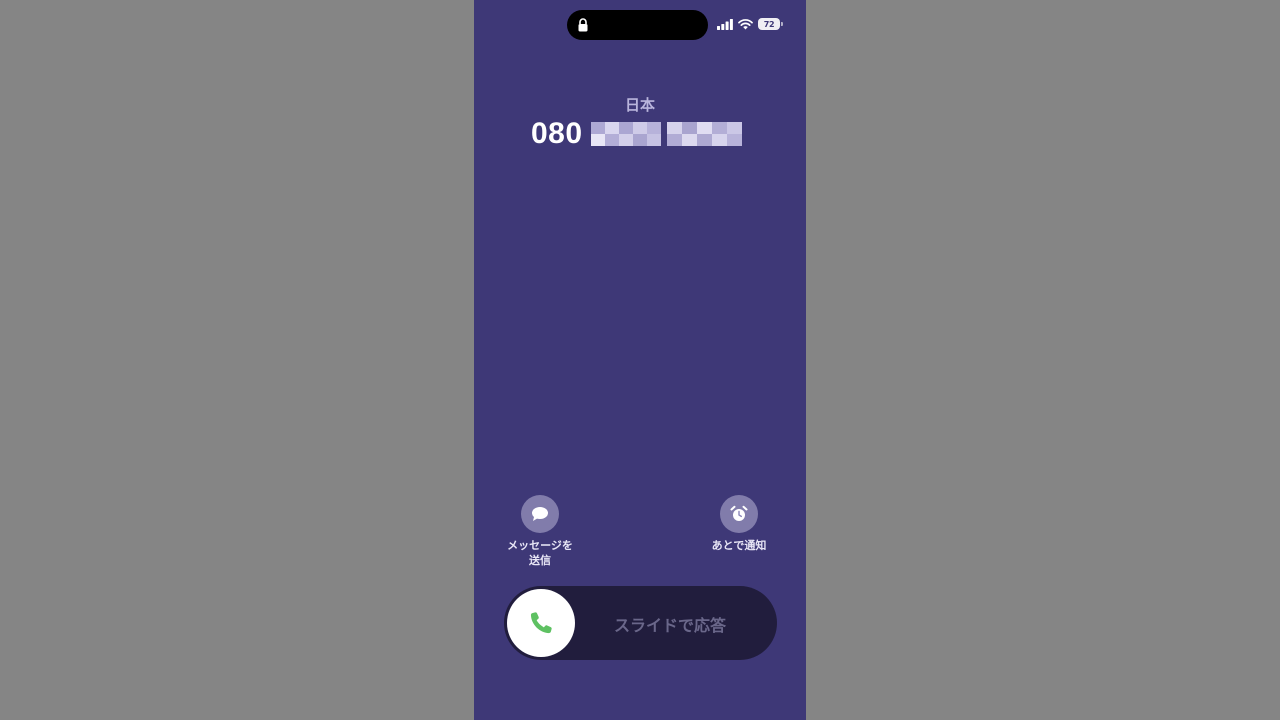  Describe the element at coordinates (583, 25) in the screenshot. I see `lock-icon` at that location.